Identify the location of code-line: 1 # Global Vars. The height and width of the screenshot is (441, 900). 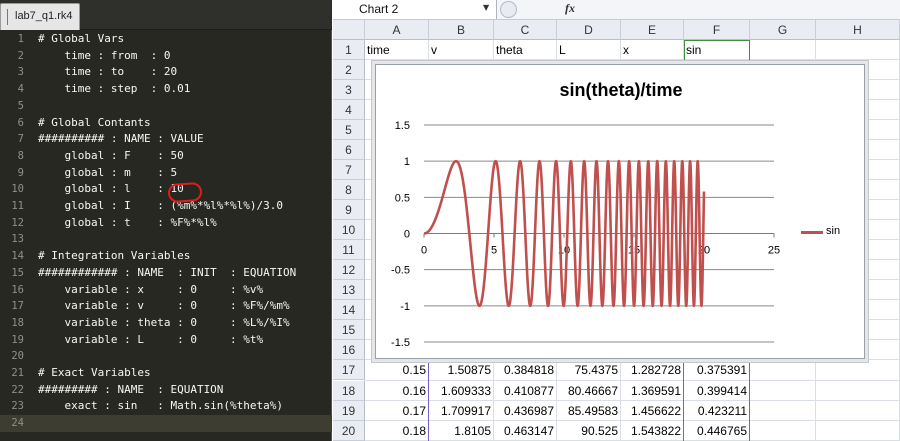
(166, 39).